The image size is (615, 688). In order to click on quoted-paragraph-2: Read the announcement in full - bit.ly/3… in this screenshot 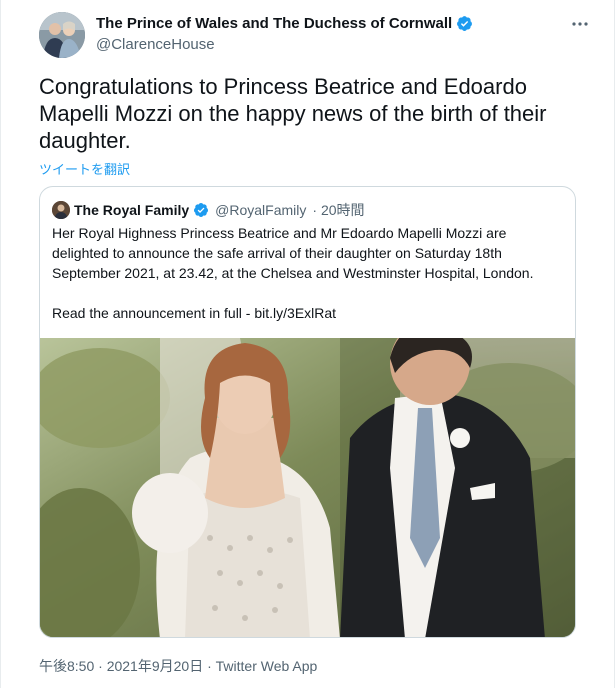, I will do `click(194, 313)`.